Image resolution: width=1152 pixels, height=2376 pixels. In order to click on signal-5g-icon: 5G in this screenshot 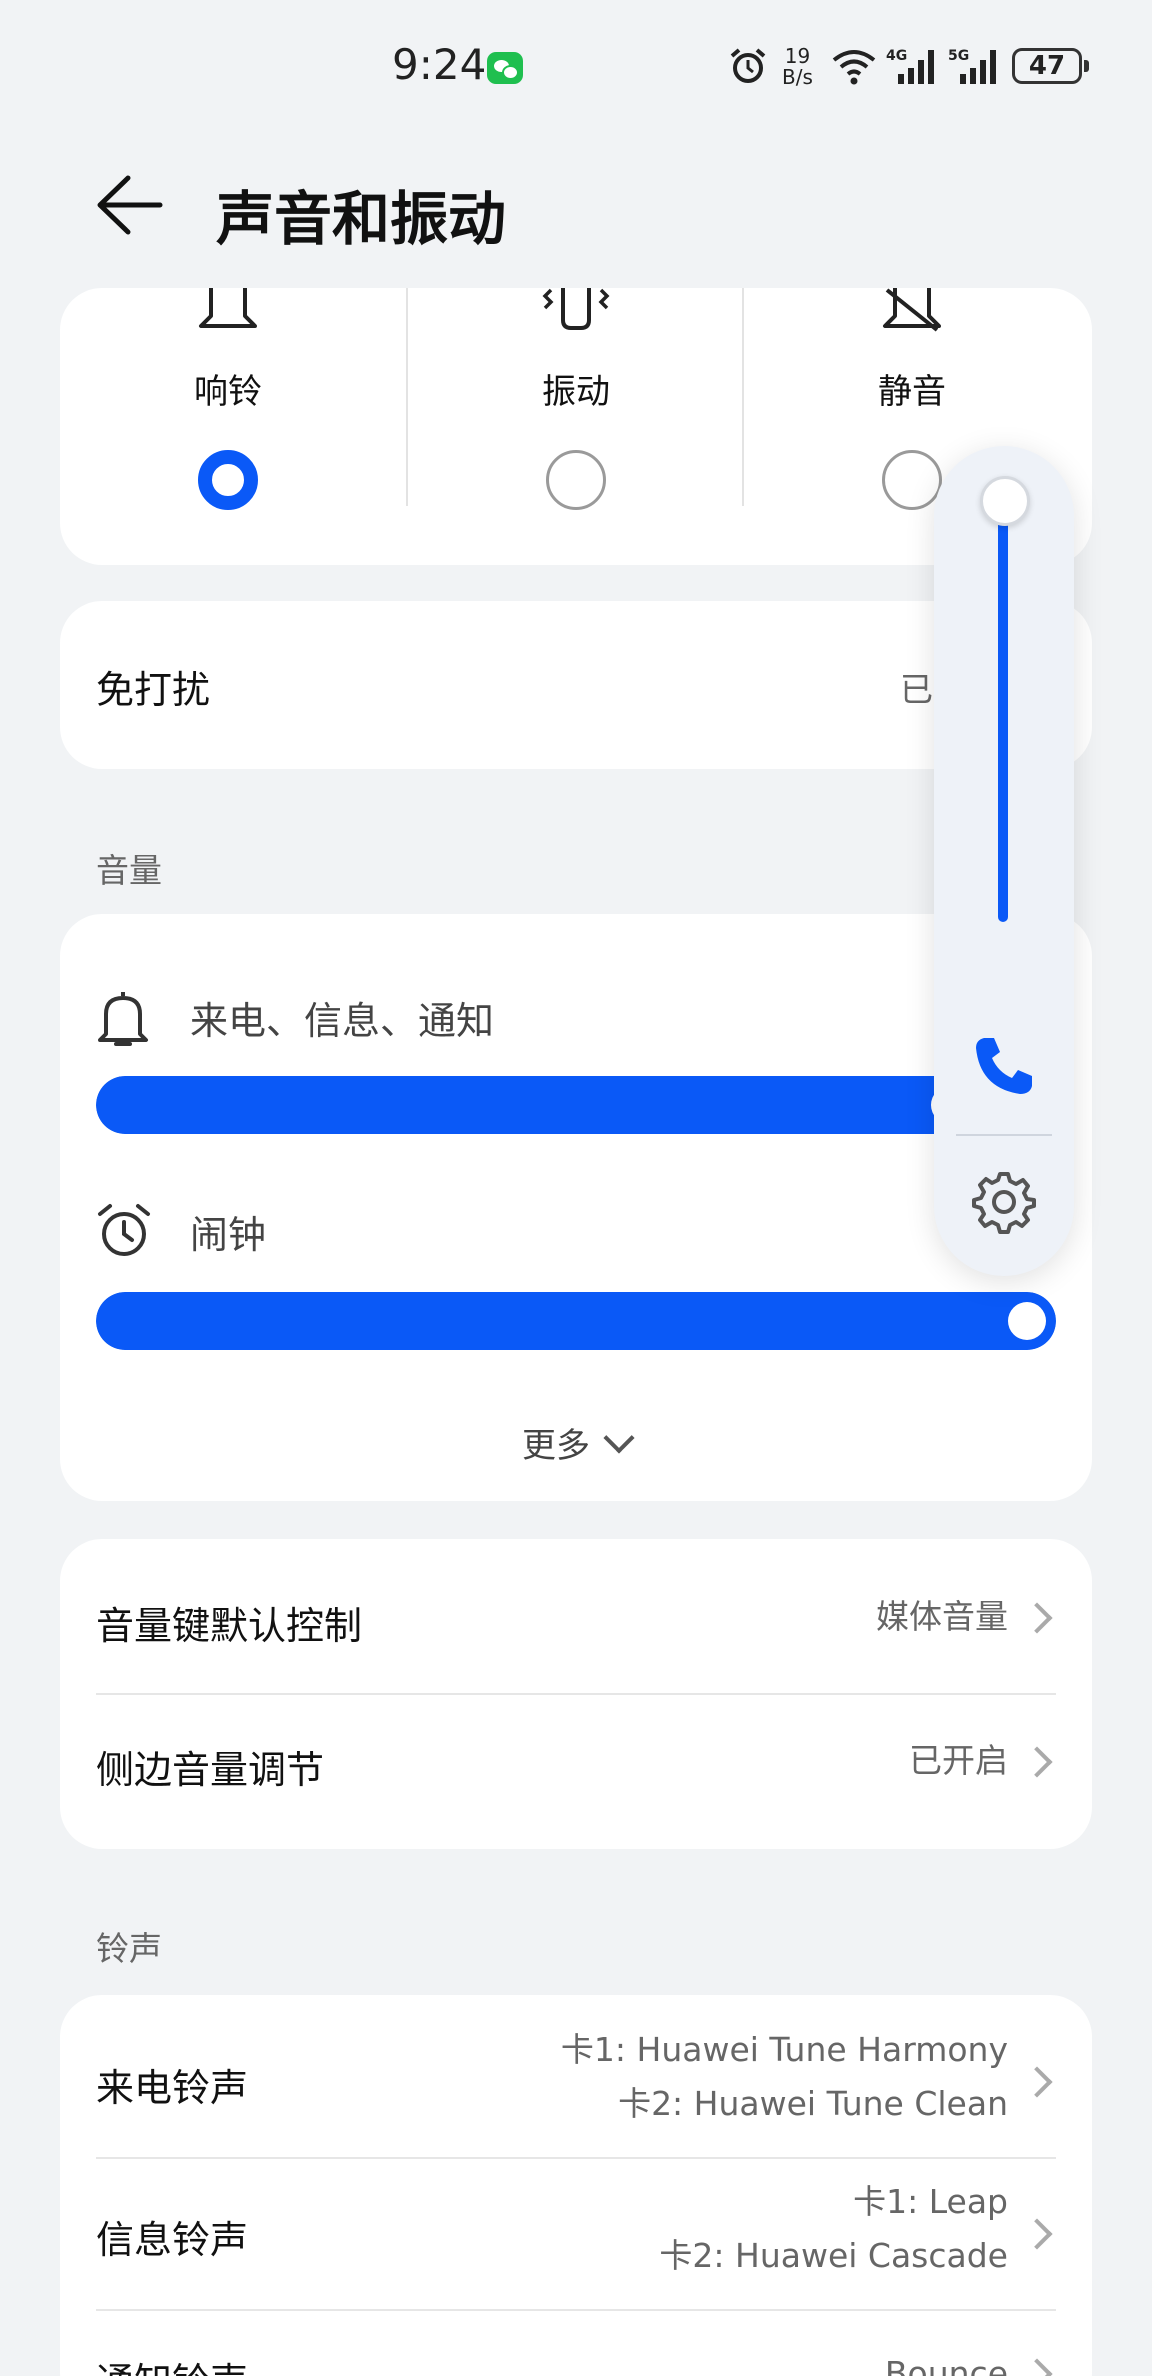, I will do `click(972, 66)`.